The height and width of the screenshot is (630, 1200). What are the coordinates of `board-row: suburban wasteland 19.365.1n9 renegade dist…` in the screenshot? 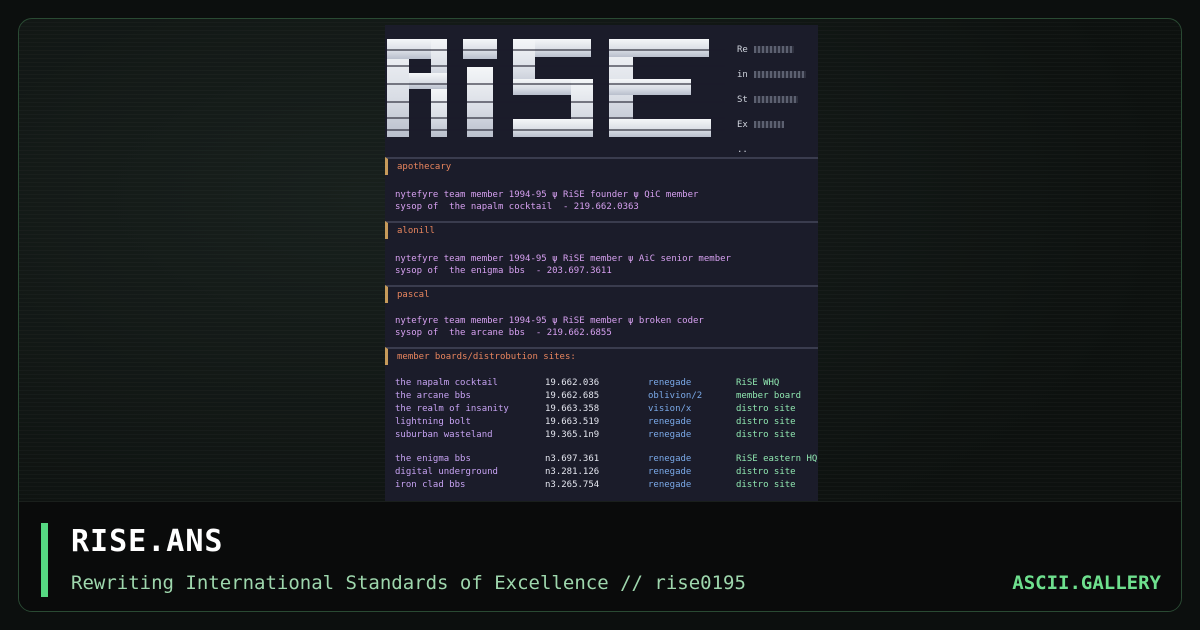 It's located at (595, 435).